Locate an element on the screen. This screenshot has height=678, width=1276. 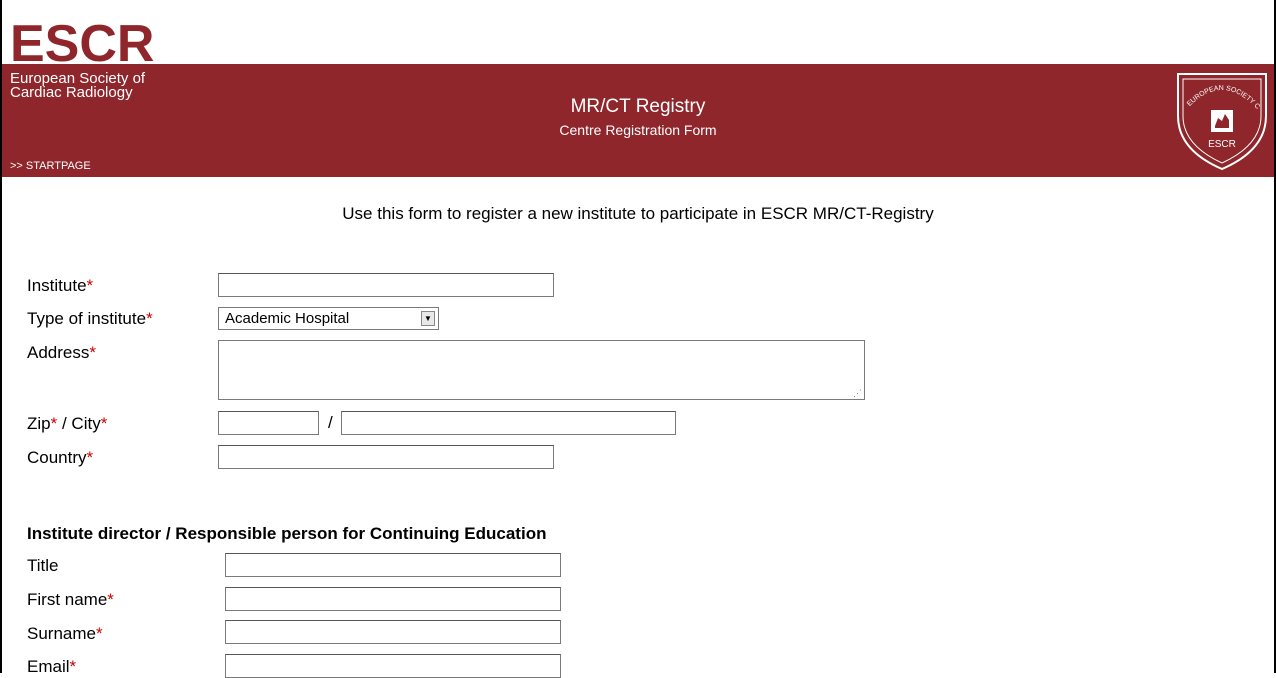
type-of-institute-select: Academic Hospital ▼ is located at coordinates (328, 318).